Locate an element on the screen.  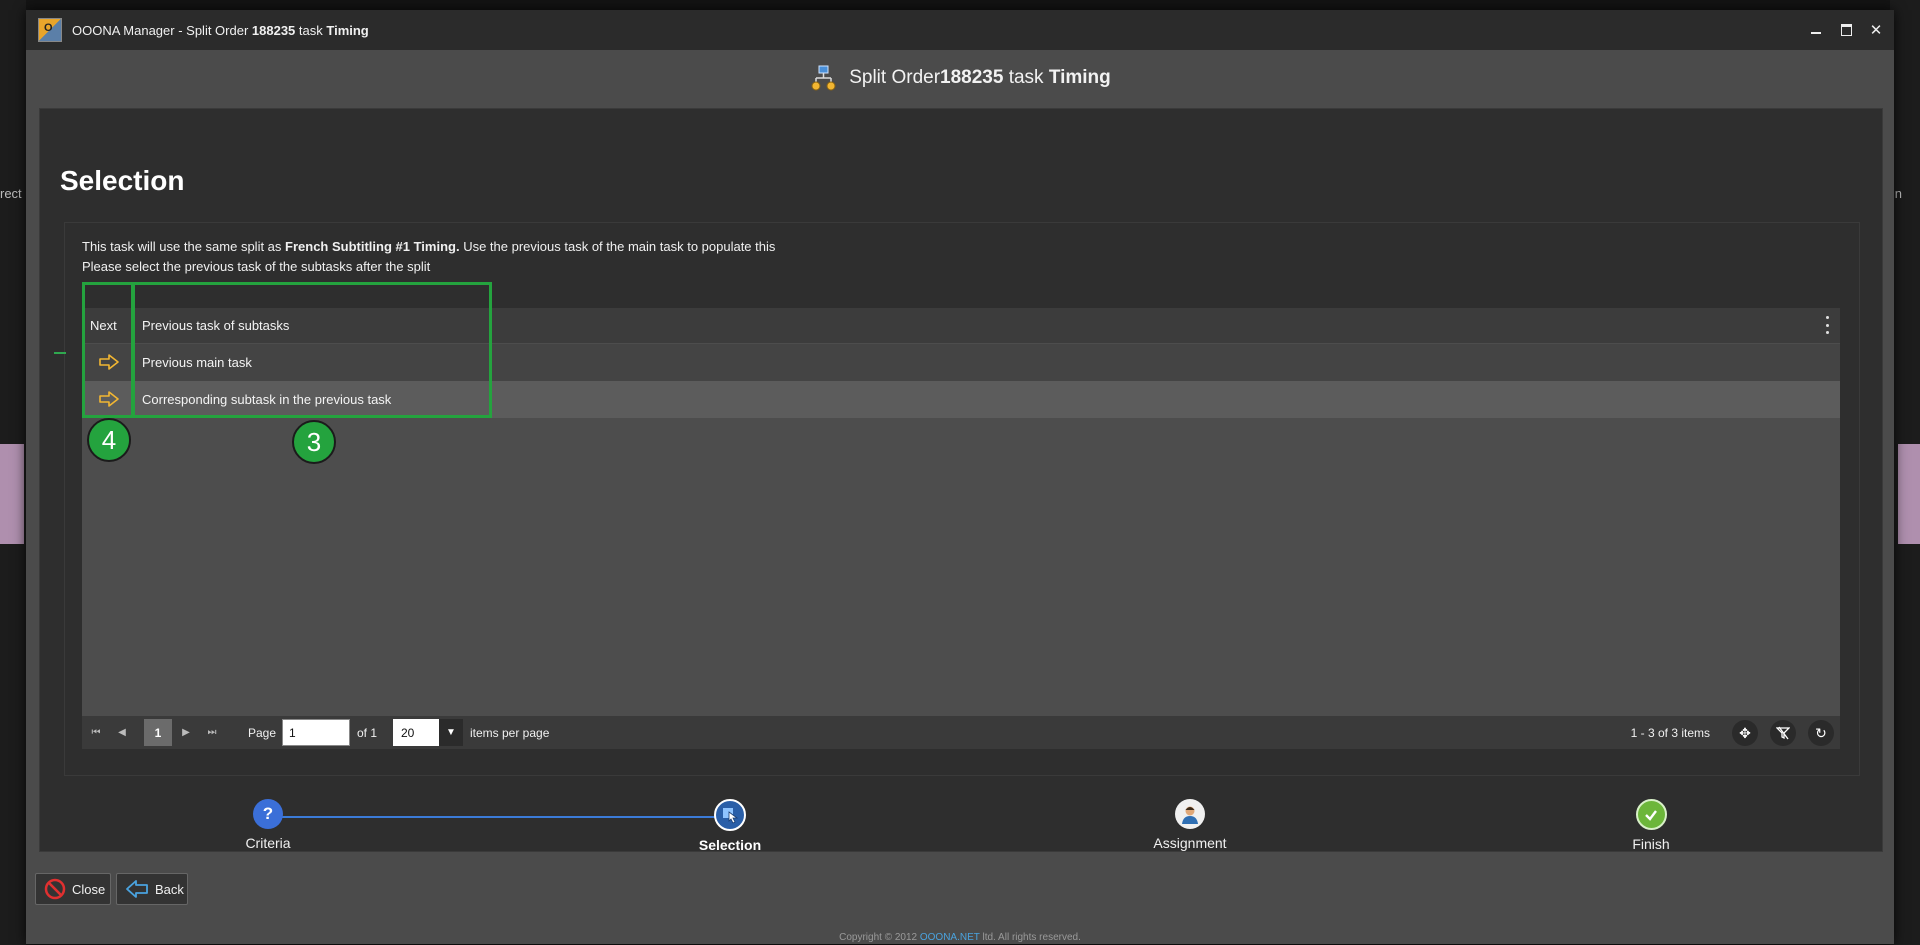
minimize-icon is located at coordinates (1816, 33).